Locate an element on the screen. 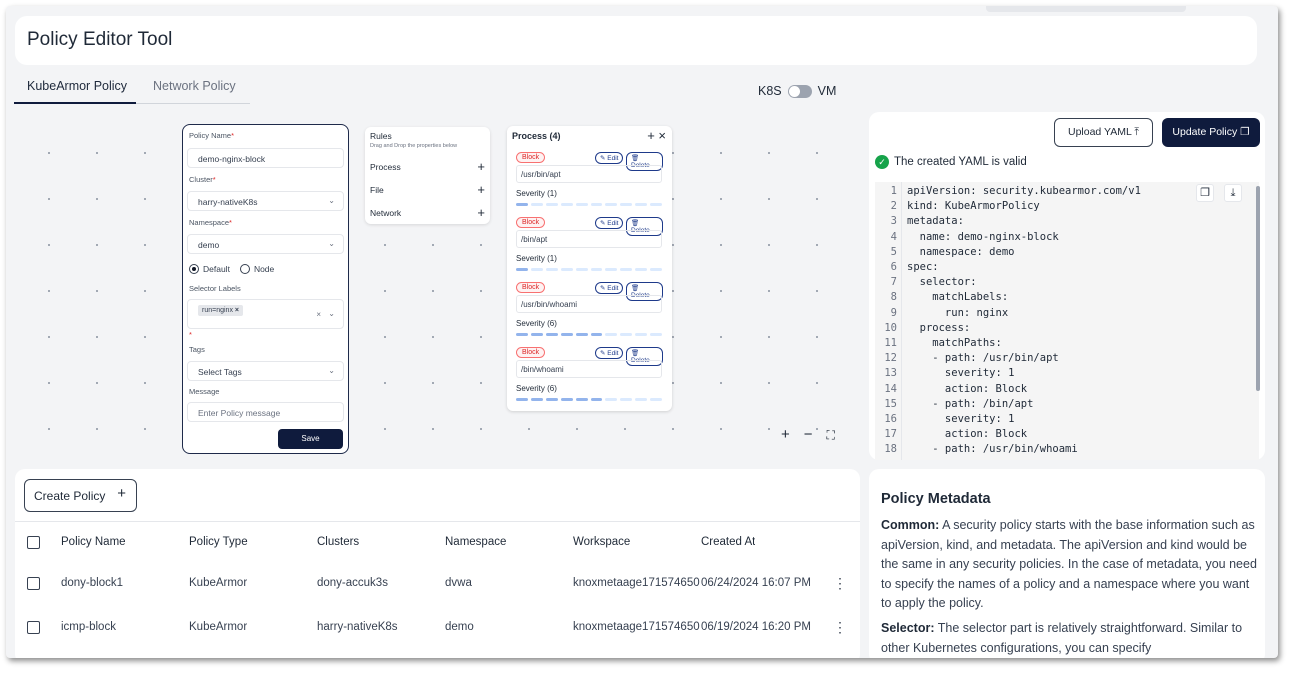 The height and width of the screenshot is (674, 1294). close-icon: × is located at coordinates (662, 135).